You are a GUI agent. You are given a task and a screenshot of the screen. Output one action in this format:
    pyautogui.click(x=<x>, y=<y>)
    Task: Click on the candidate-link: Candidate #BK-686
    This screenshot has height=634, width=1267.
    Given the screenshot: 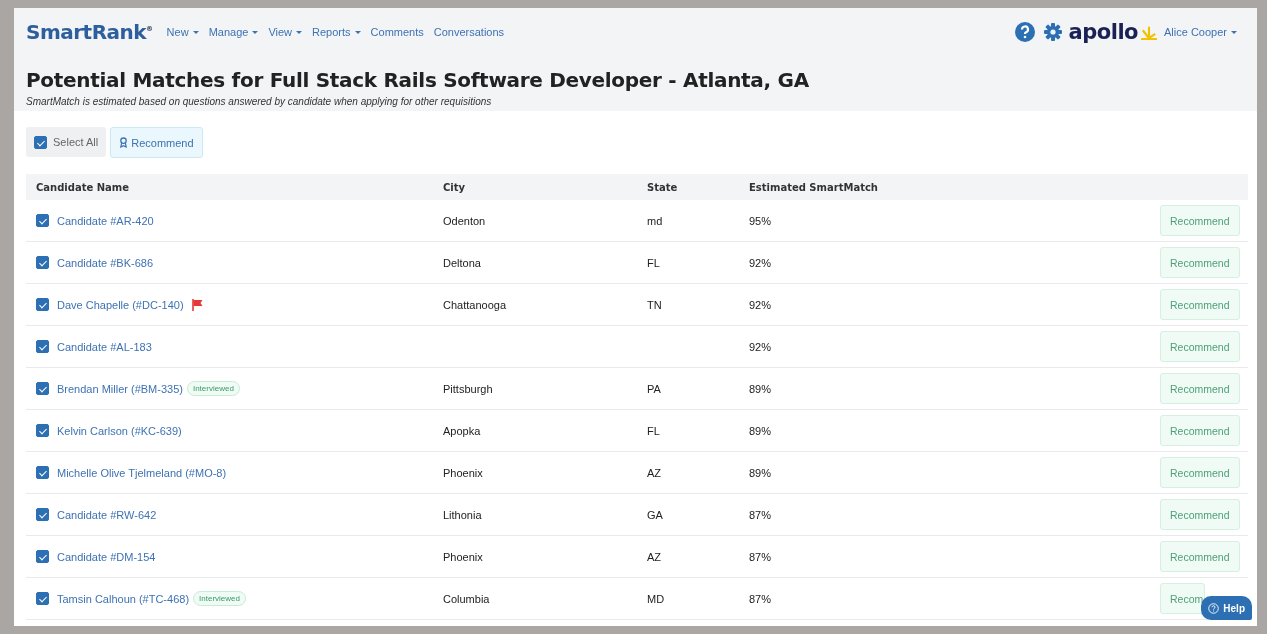 What is the action you would take?
    pyautogui.click(x=105, y=262)
    